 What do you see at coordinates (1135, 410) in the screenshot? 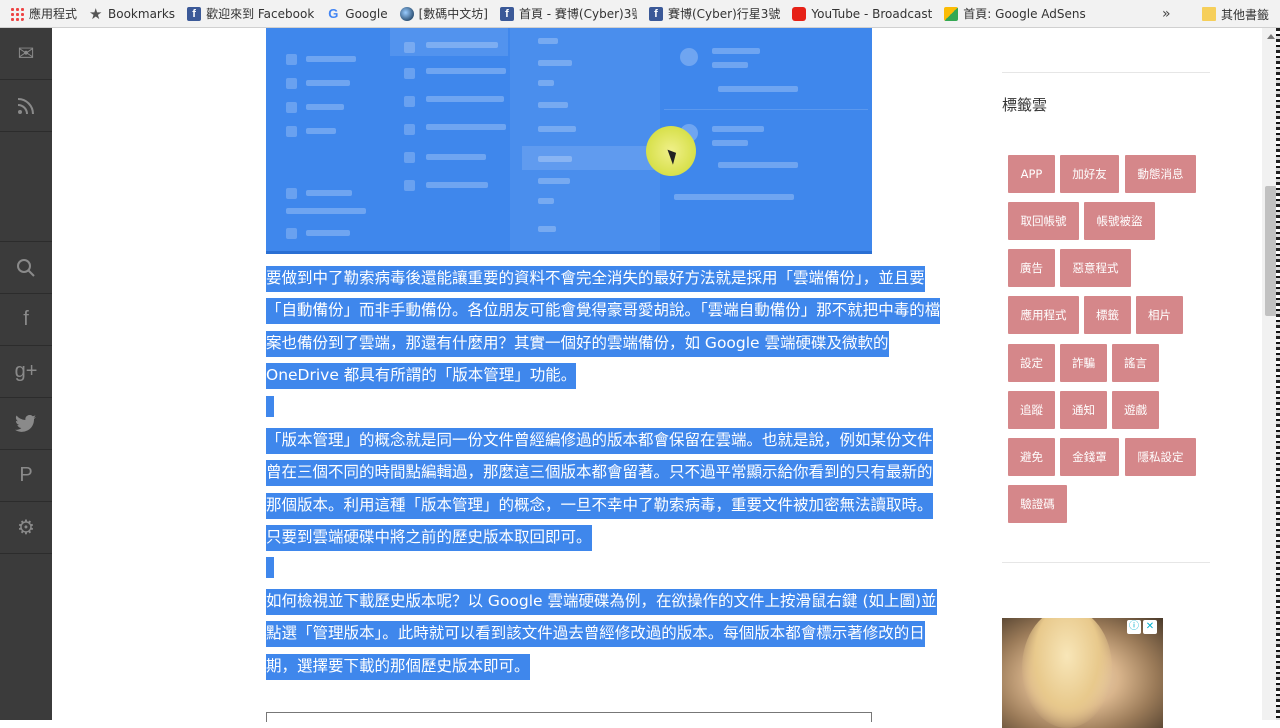
I see `tag-link: 遊戲` at bounding box center [1135, 410].